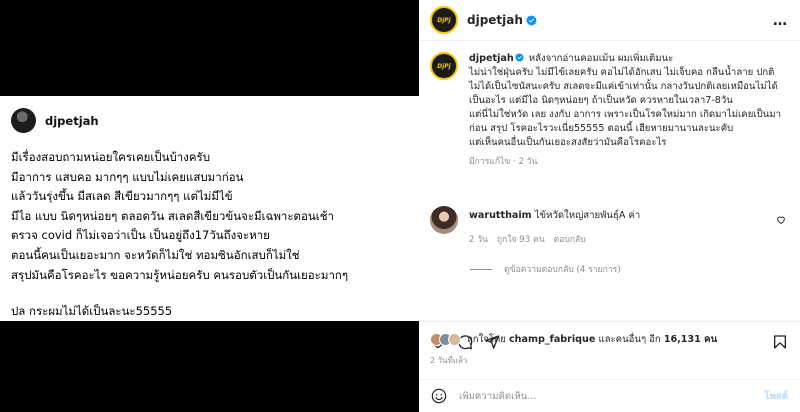  Describe the element at coordinates (23, 120) in the screenshot. I see `card-avatar` at that location.